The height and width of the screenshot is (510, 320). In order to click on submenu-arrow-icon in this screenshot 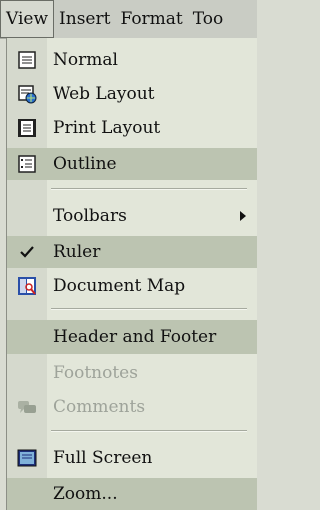, I will do `click(243, 216)`.